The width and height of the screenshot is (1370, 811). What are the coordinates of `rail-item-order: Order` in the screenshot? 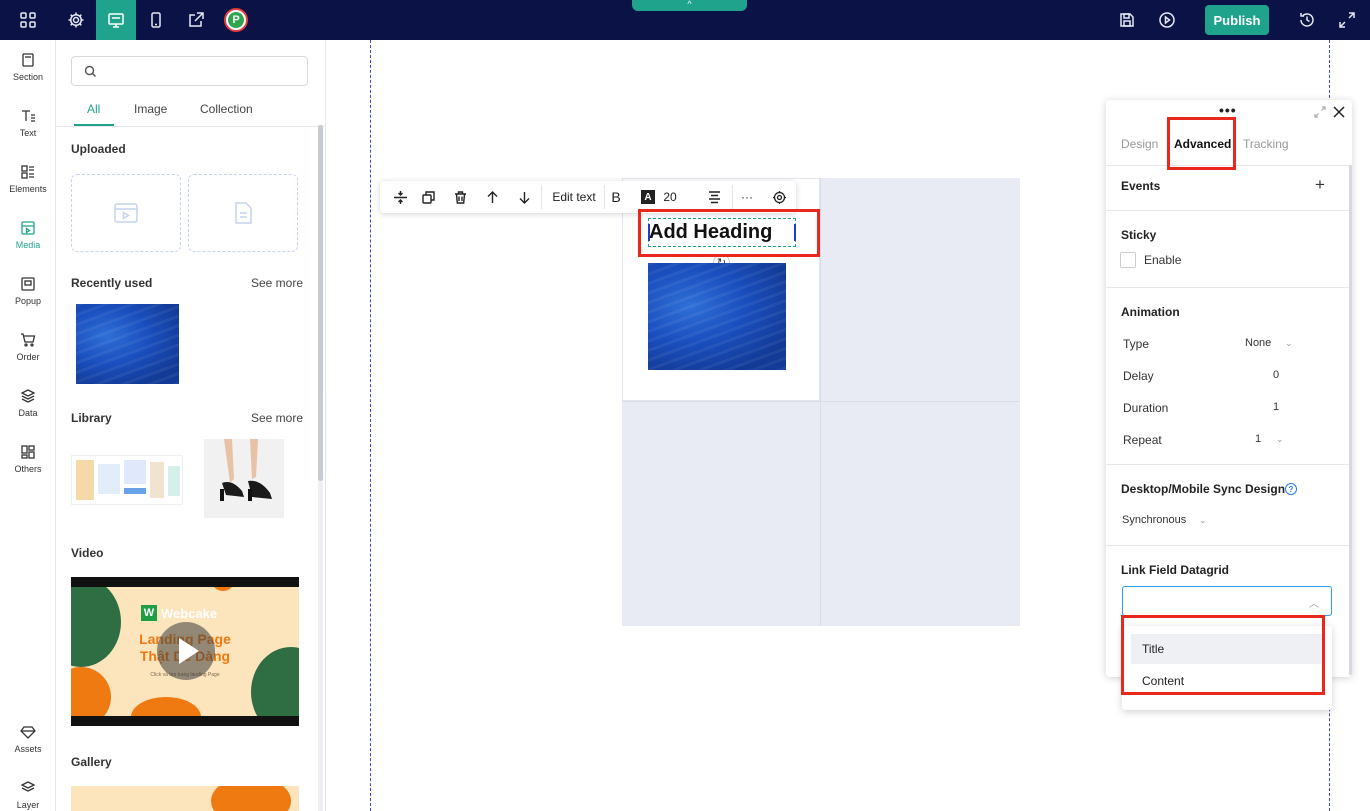 It's located at (28, 345).